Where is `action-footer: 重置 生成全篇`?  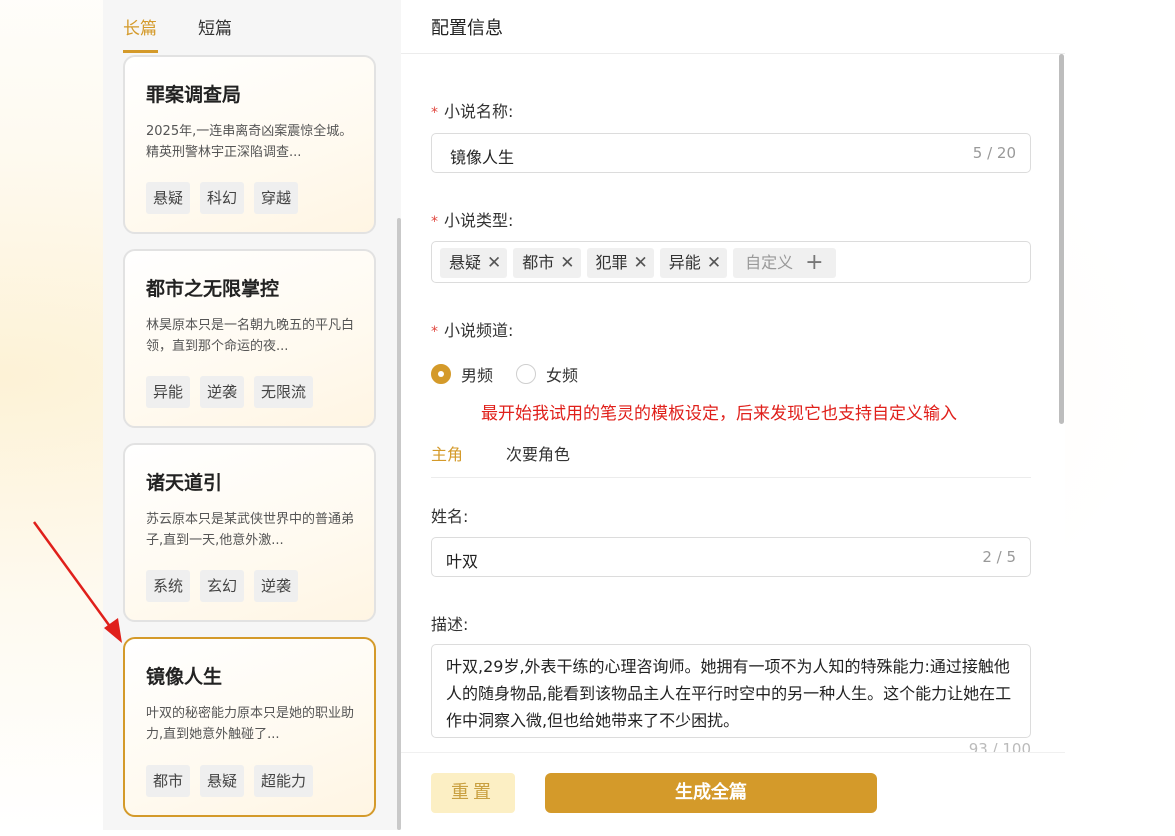 action-footer: 重置 生成全篇 is located at coordinates (733, 791).